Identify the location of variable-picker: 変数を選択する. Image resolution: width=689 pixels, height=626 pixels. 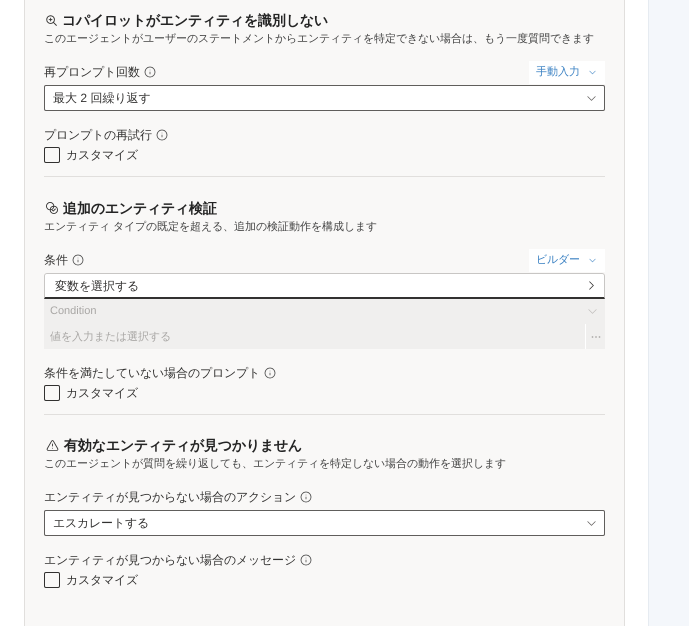
(324, 286).